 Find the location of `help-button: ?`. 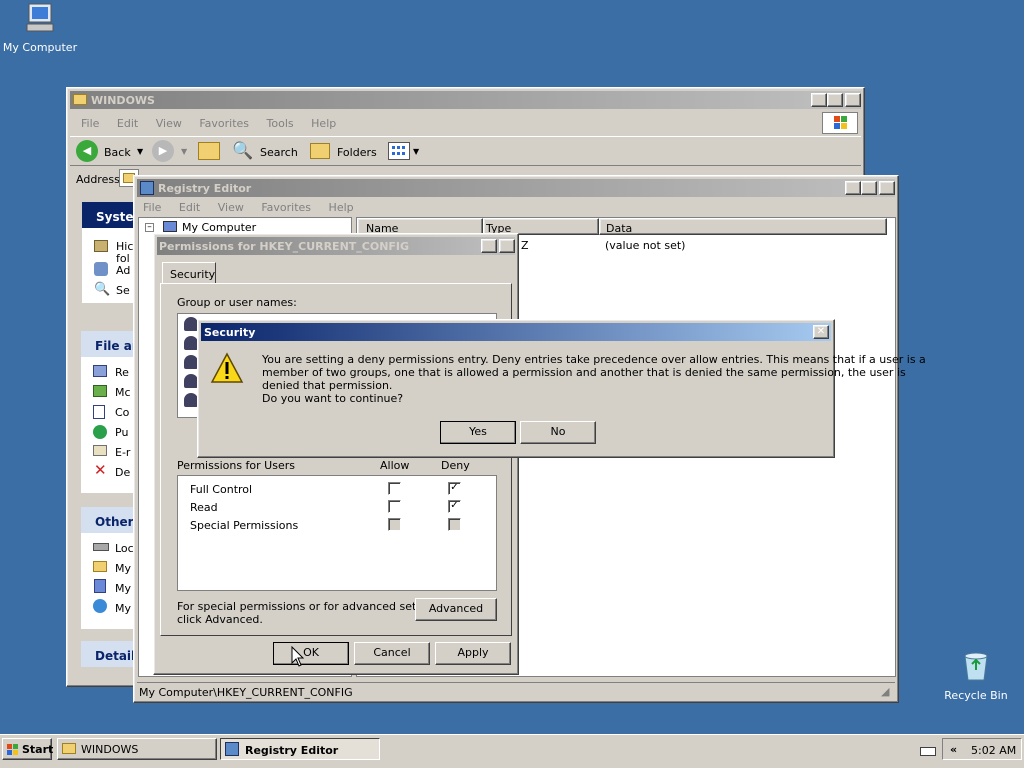

help-button: ? is located at coordinates (489, 246).